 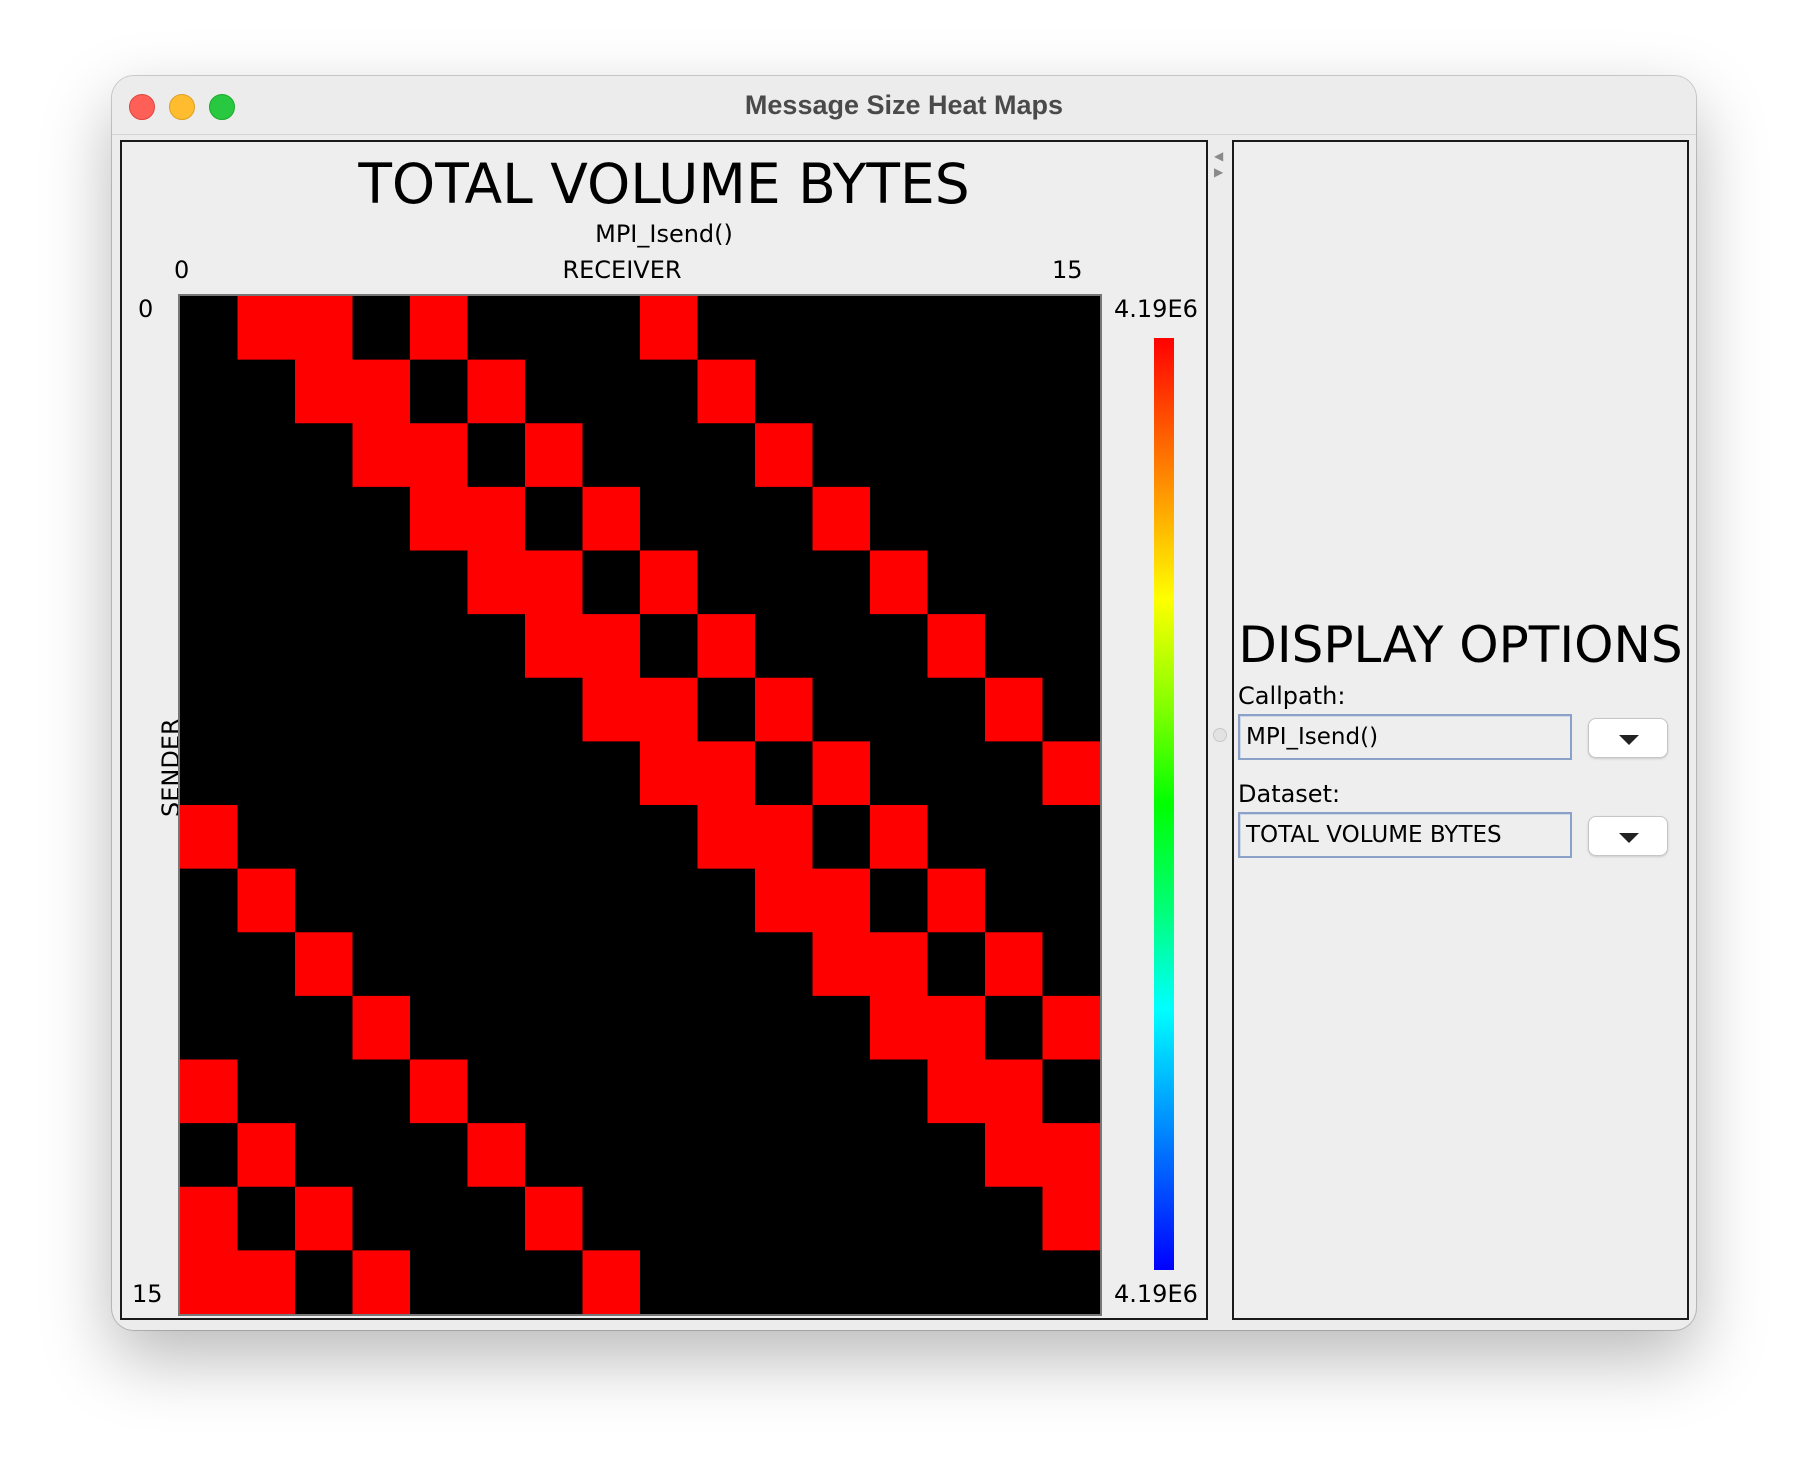 I want to click on heatmap-cell-s7-r8, so click(x=669, y=773).